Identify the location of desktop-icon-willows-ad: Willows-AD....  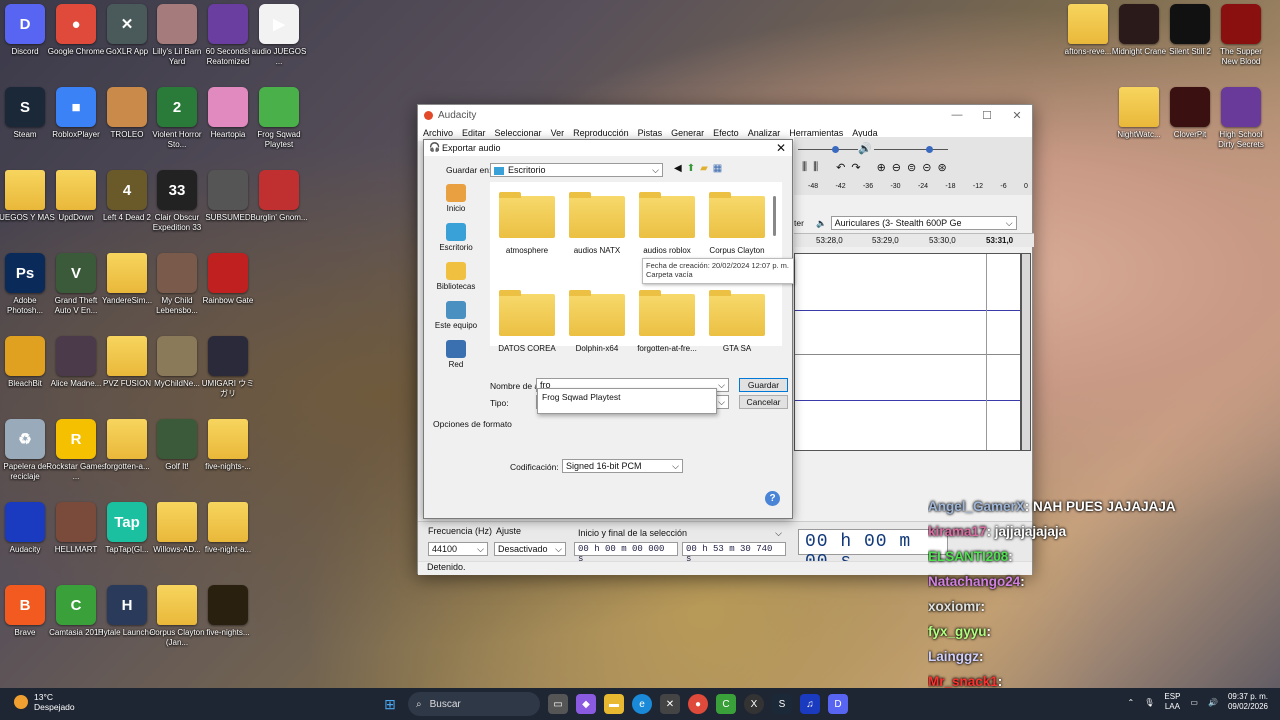
(177, 528).